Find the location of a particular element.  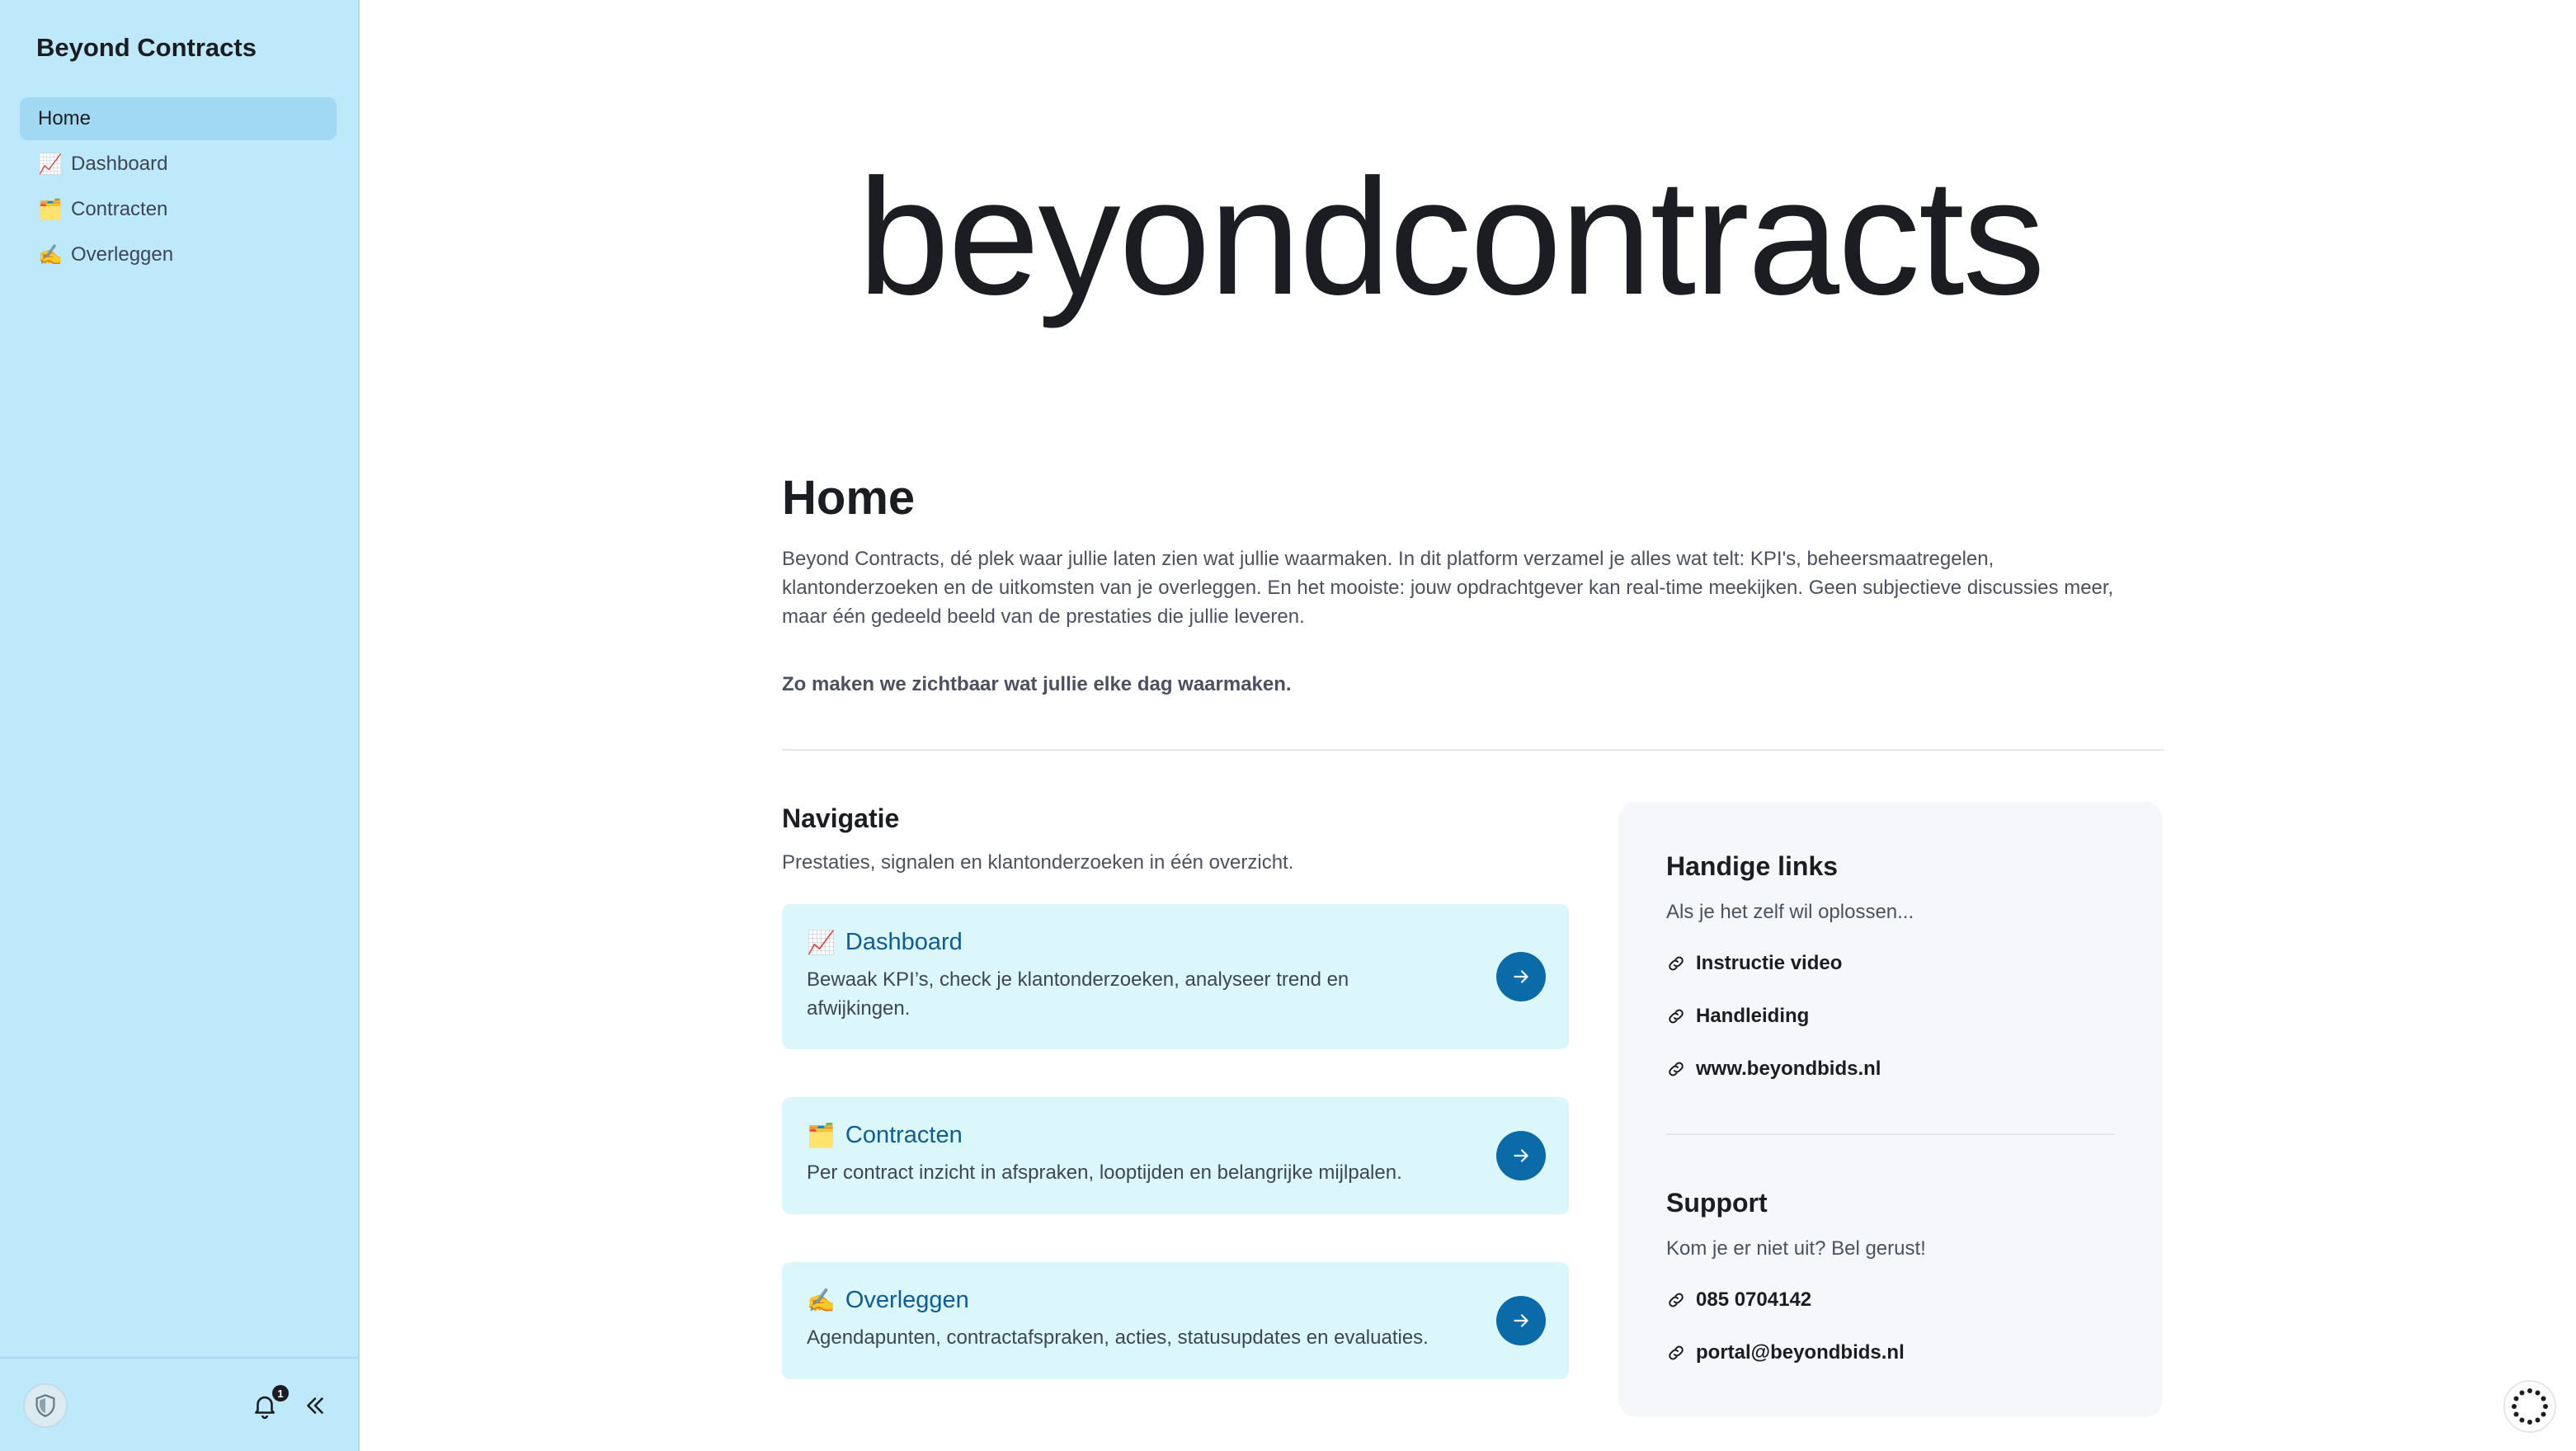

link-email: portal@beyondbids.nl is located at coordinates (1785, 1353).